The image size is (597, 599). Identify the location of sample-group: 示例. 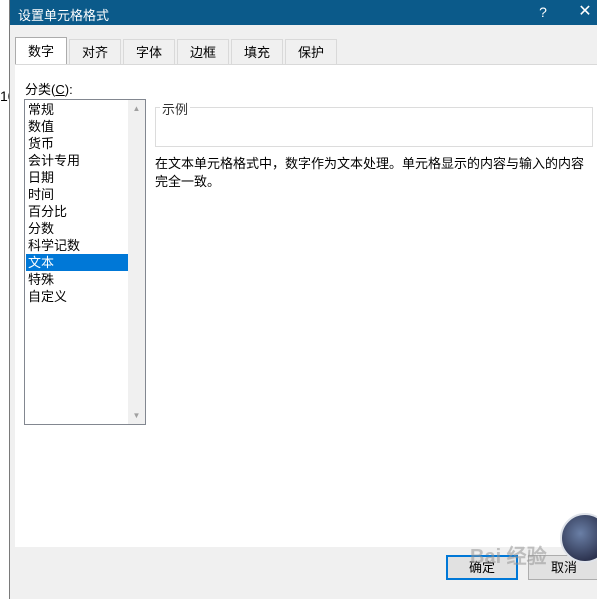
(374, 123).